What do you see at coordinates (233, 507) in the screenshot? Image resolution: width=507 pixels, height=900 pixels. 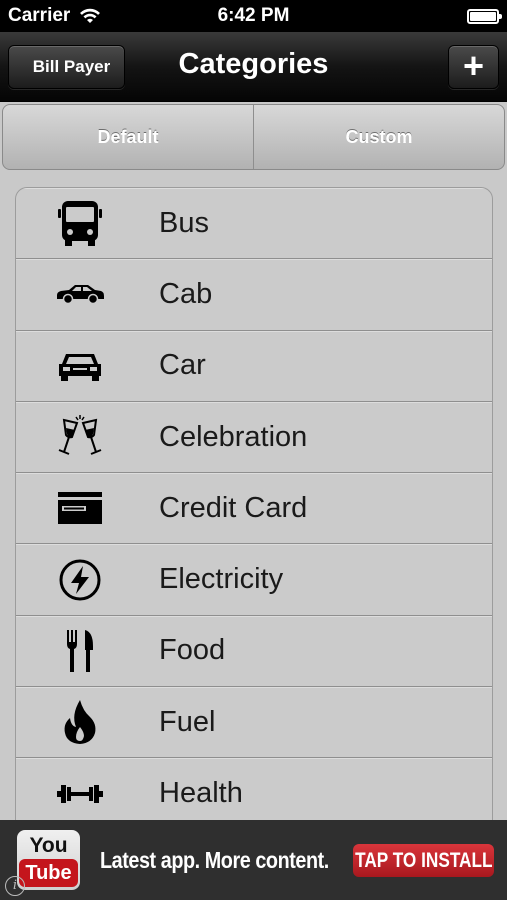 I see `category-label: Credit Card` at bounding box center [233, 507].